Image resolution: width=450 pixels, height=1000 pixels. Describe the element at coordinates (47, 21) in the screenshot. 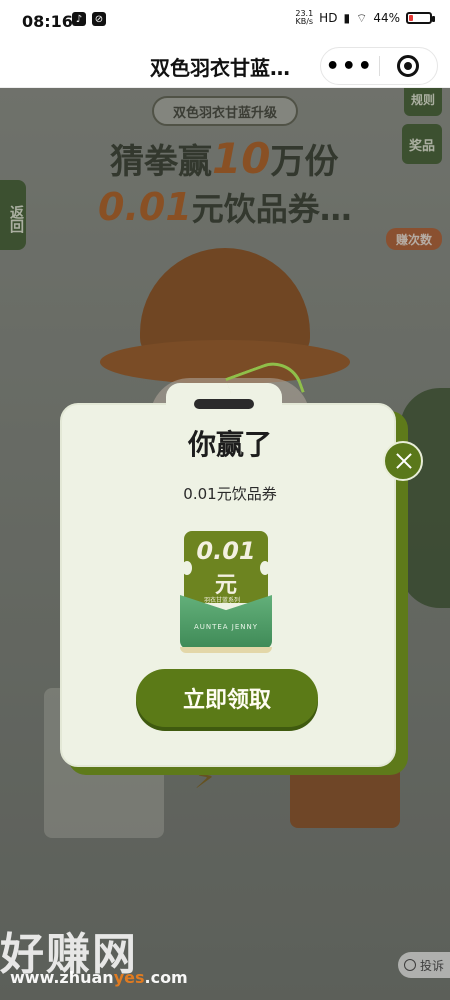

I see `status-time: 08:16` at that location.